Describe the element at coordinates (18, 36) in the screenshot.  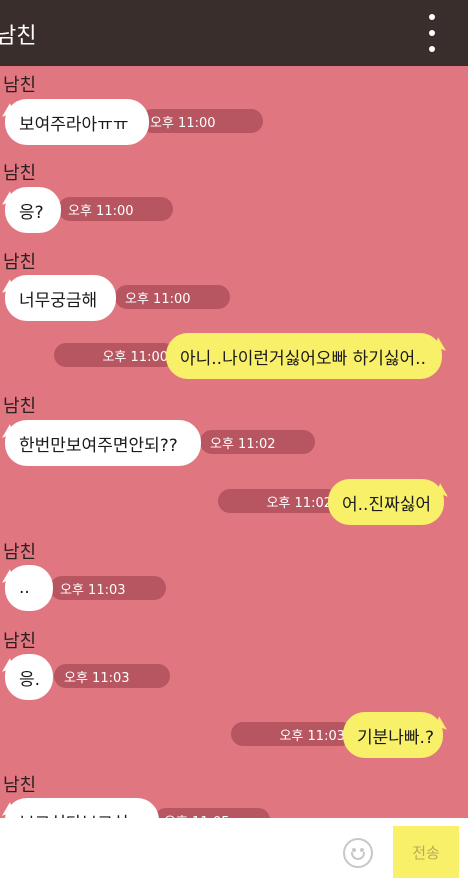
I see `chat-title: 남친` at that location.